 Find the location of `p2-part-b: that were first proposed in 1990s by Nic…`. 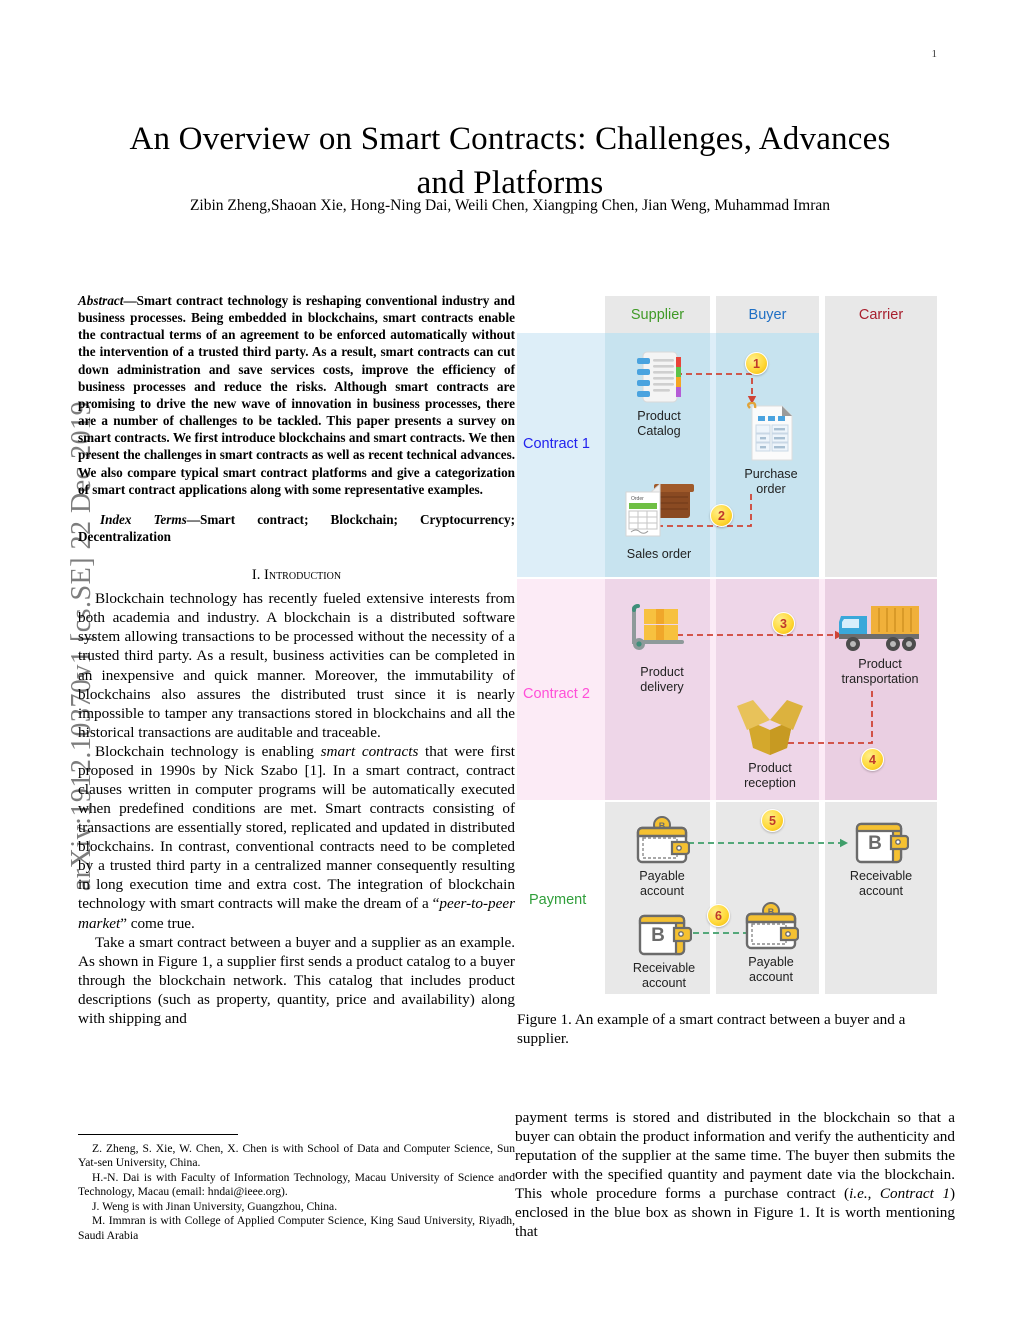

p2-part-b: that were first proposed in 1990s by Nic… is located at coordinates (297, 827).